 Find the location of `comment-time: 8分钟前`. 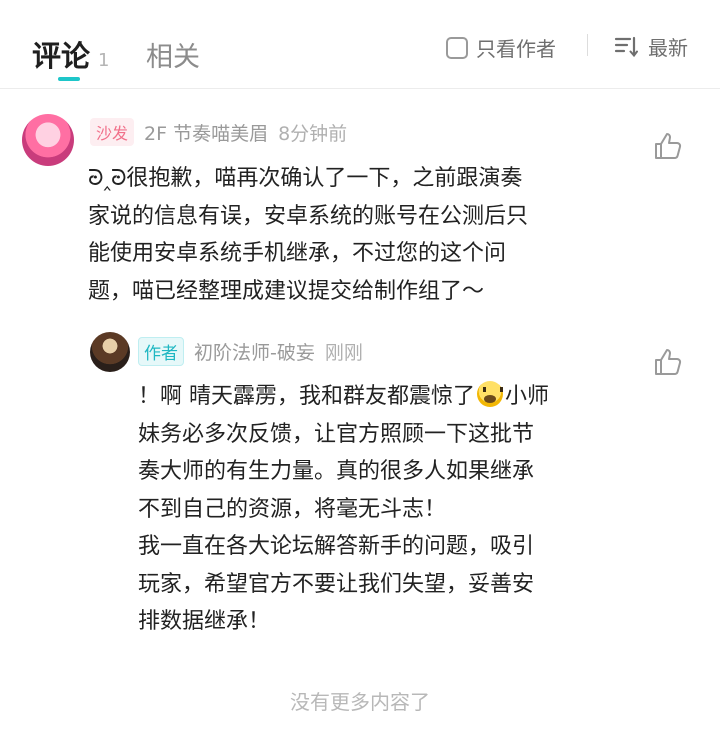

comment-time: 8分钟前 is located at coordinates (313, 133).